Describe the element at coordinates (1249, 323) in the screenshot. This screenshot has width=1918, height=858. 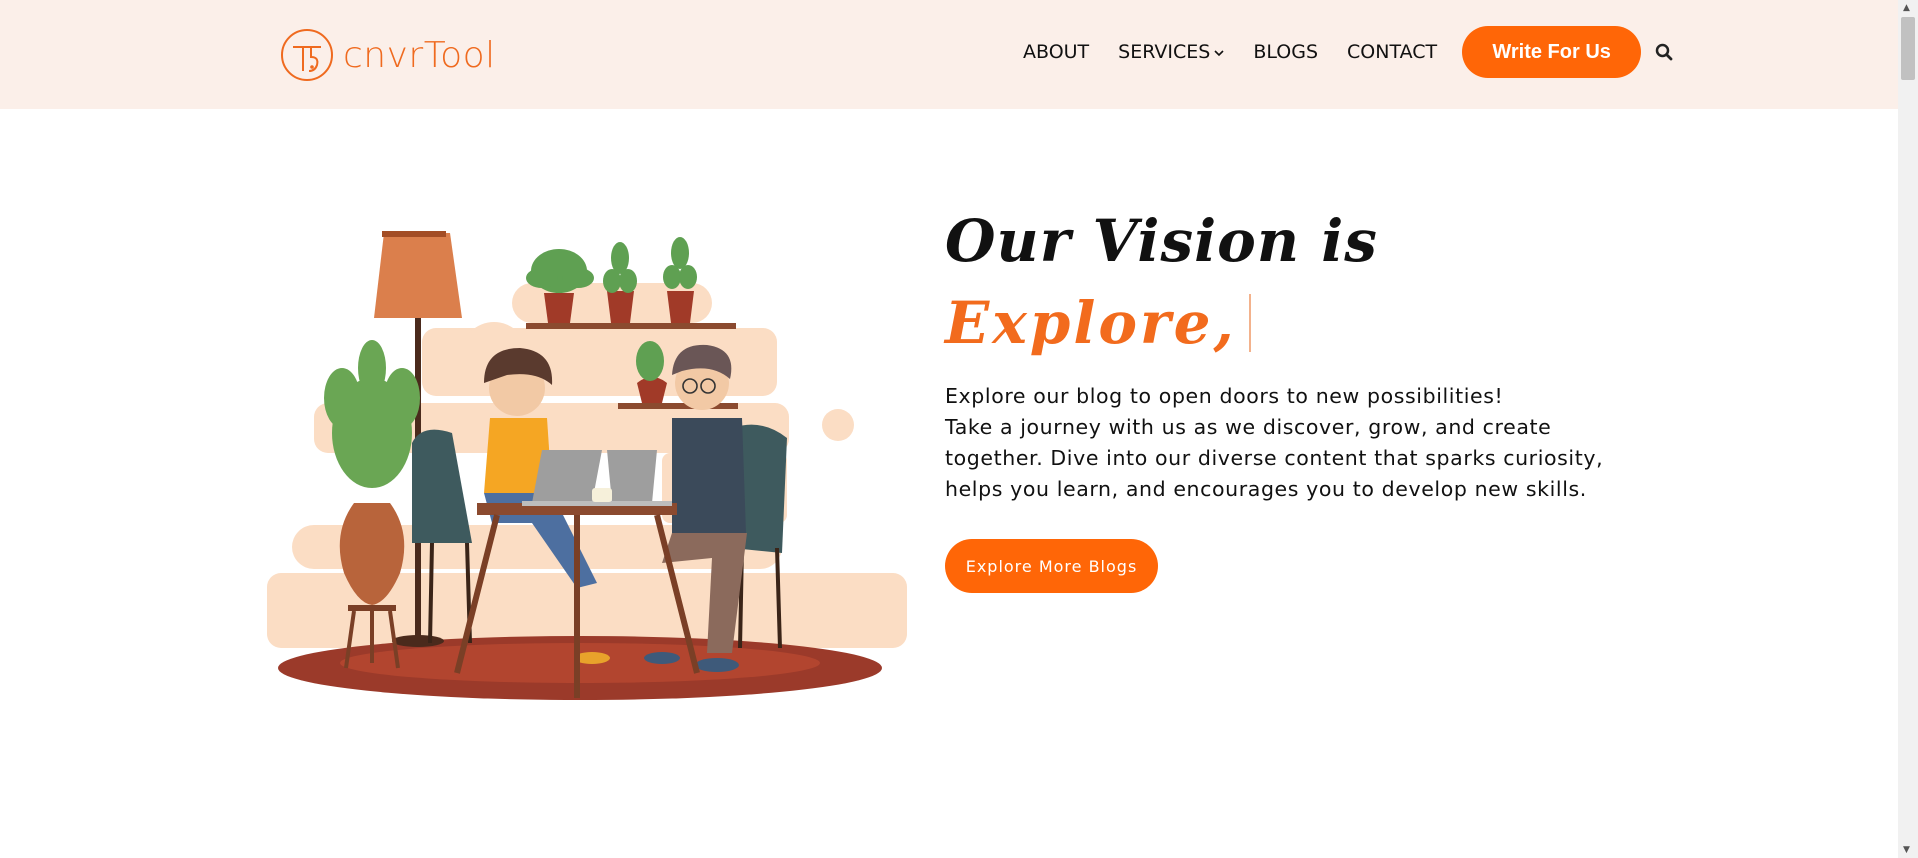
I see `typing-caret` at that location.